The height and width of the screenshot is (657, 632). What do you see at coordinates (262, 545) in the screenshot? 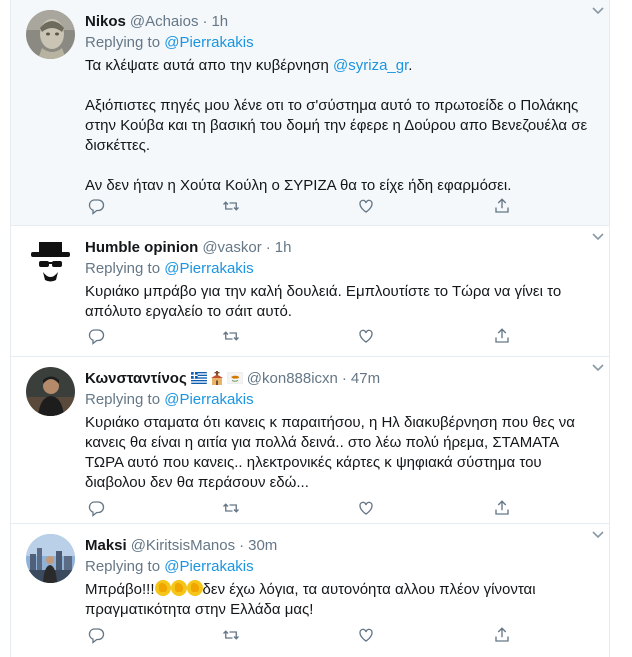
I see `tweet-timestamp: 30m` at bounding box center [262, 545].